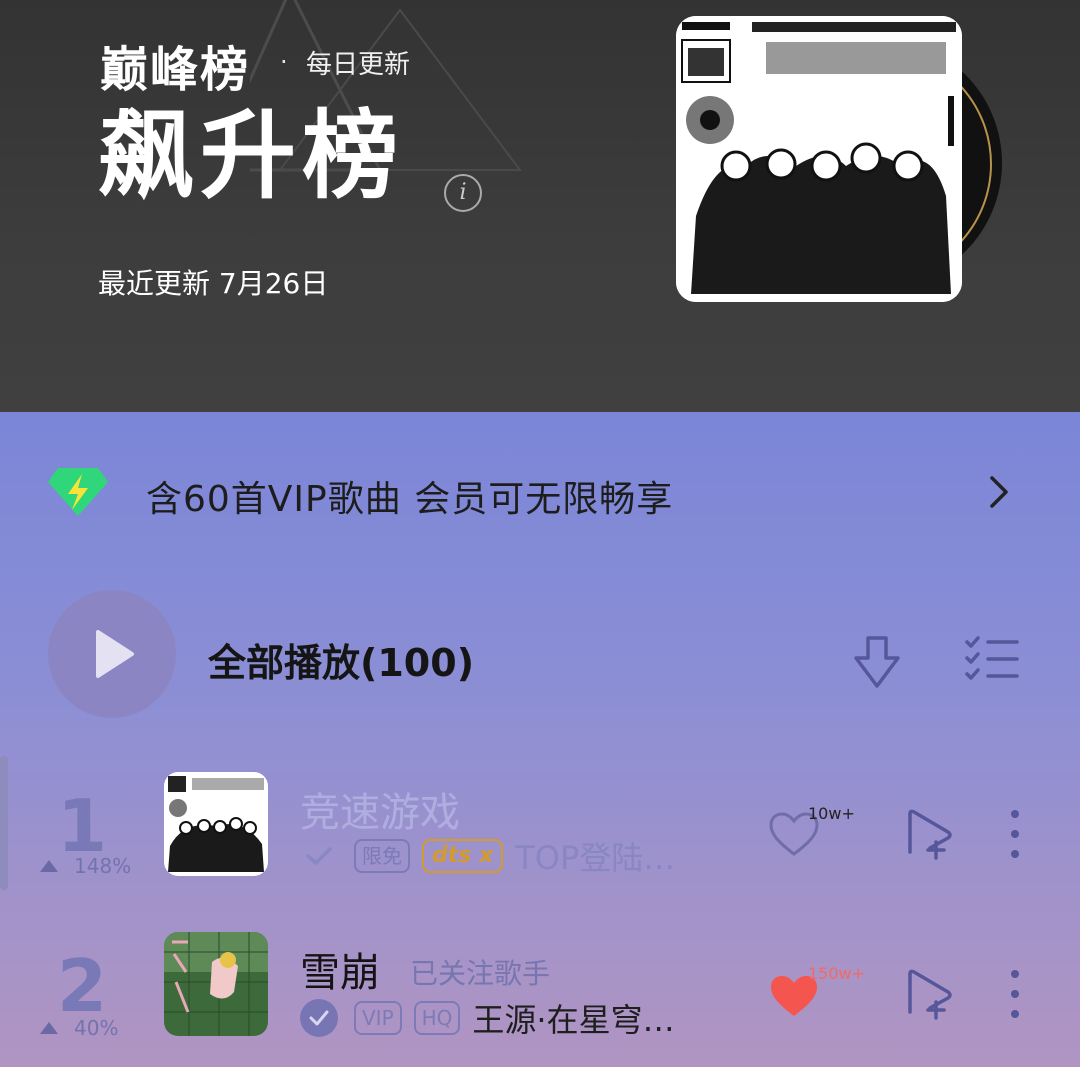 The height and width of the screenshot is (1067, 1080). What do you see at coordinates (78, 492) in the screenshot?
I see `vip-diamond-icon` at bounding box center [78, 492].